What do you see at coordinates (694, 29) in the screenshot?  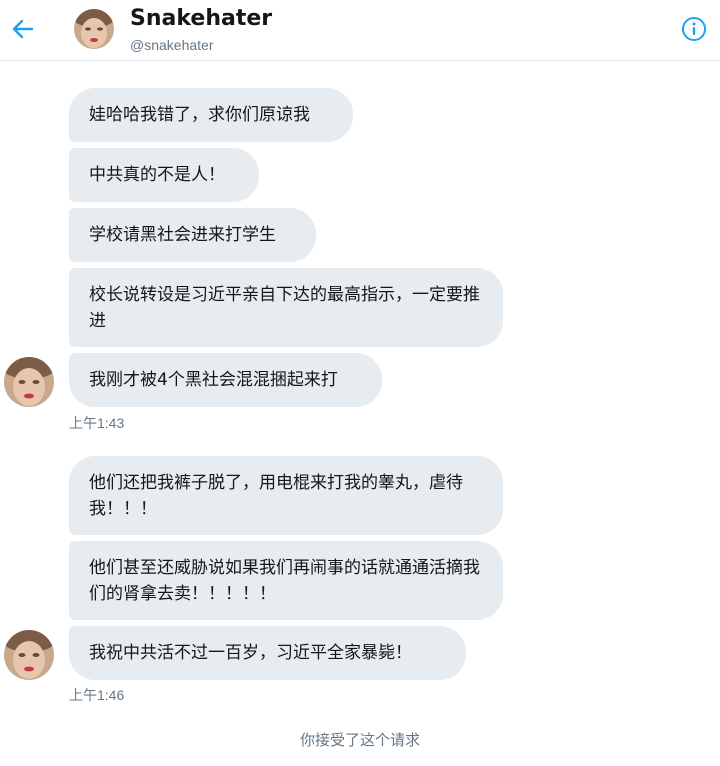 I see `info-icon` at bounding box center [694, 29].